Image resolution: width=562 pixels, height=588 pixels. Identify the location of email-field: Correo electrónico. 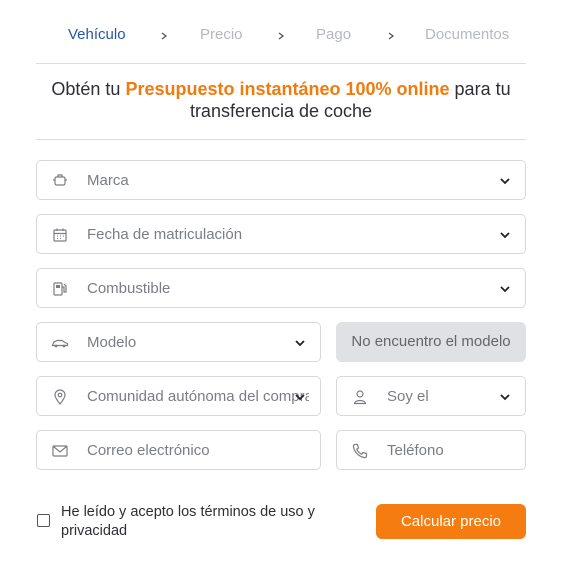
(178, 450).